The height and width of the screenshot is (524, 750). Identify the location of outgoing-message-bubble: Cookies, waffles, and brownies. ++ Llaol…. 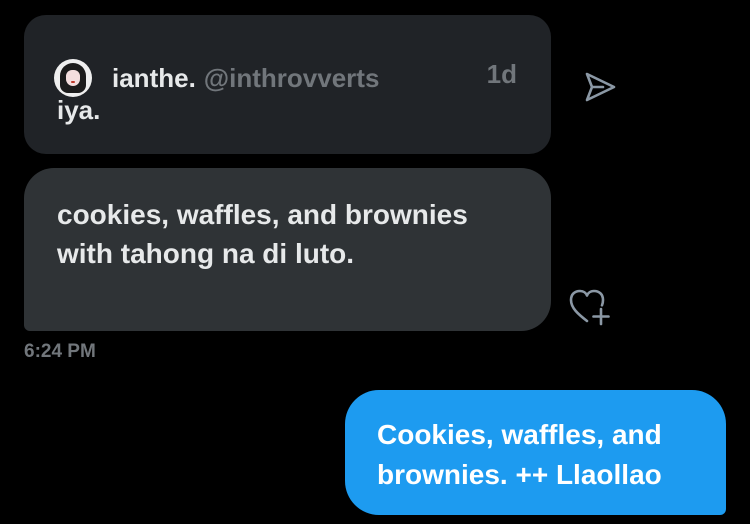
(535, 452).